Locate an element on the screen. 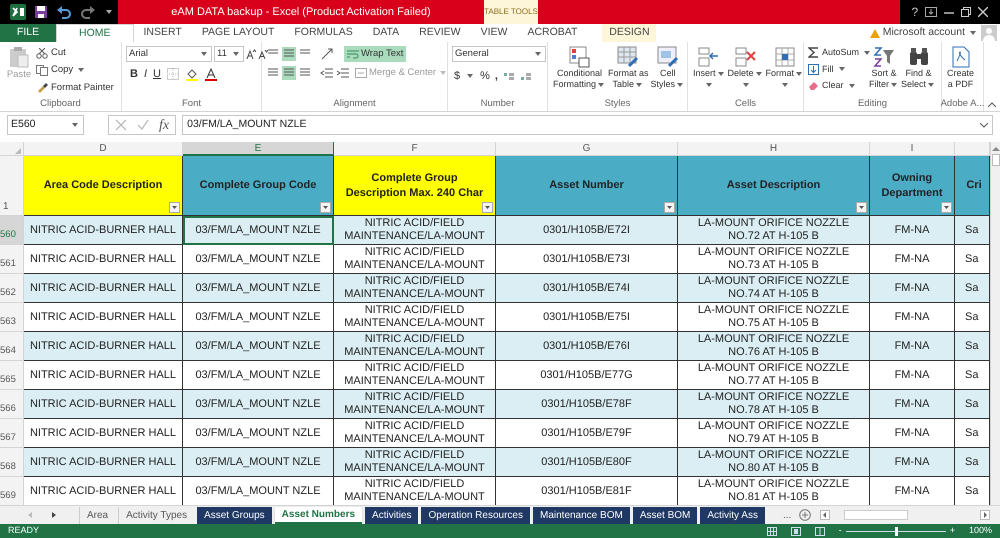 The height and width of the screenshot is (538, 1000). grow-font-icon is located at coordinates (251, 54).